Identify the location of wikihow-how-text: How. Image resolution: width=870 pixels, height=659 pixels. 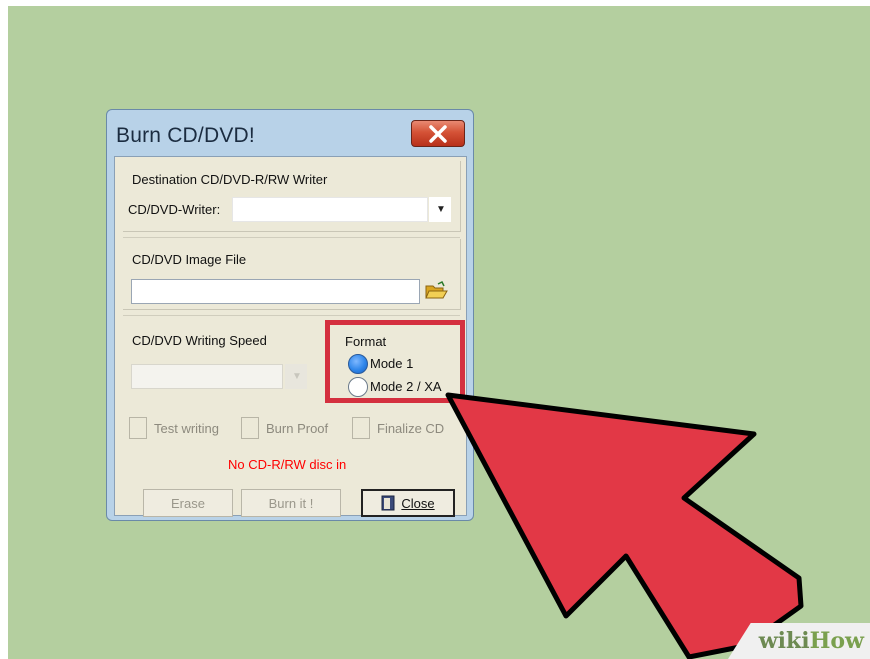
(836, 641).